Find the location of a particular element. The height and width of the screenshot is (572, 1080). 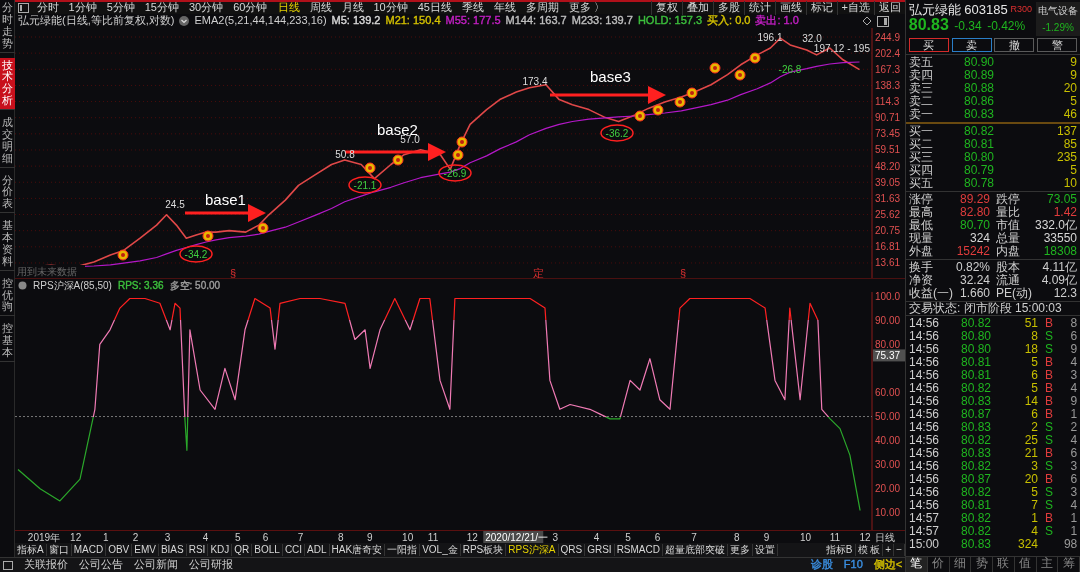

period-tab: 30分钟 is located at coordinates (206, 8).